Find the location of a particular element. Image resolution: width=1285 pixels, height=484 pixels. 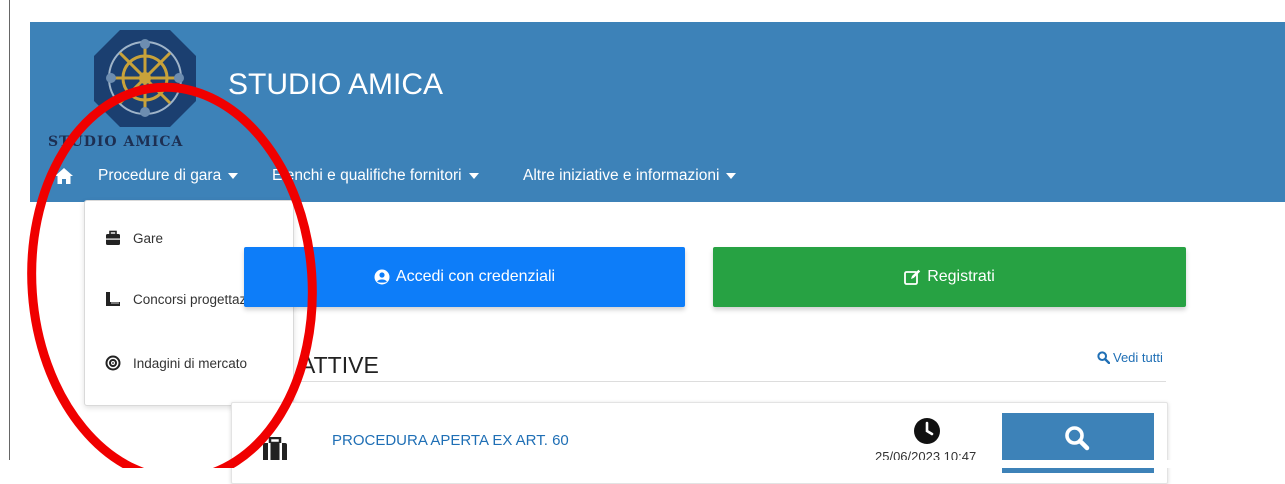

nav-procedure-di-gara: Procedure di gara is located at coordinates (168, 176).